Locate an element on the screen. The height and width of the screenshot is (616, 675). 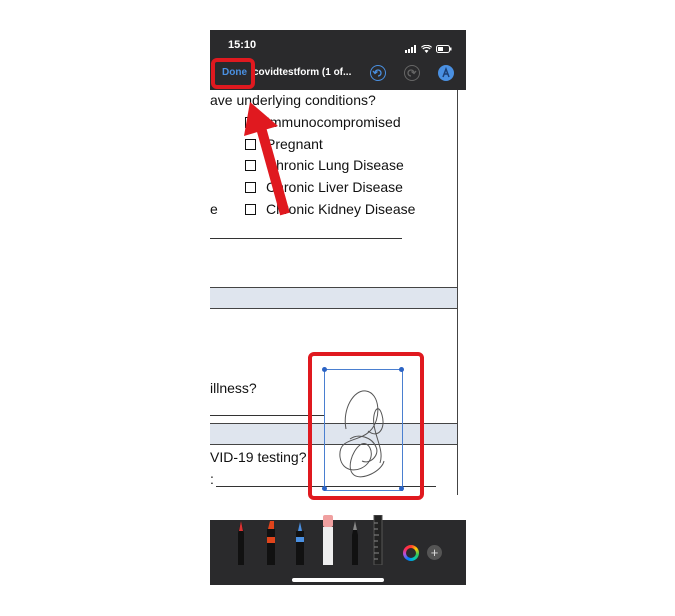
ruler-tool-icon is located at coordinates (378, 540).